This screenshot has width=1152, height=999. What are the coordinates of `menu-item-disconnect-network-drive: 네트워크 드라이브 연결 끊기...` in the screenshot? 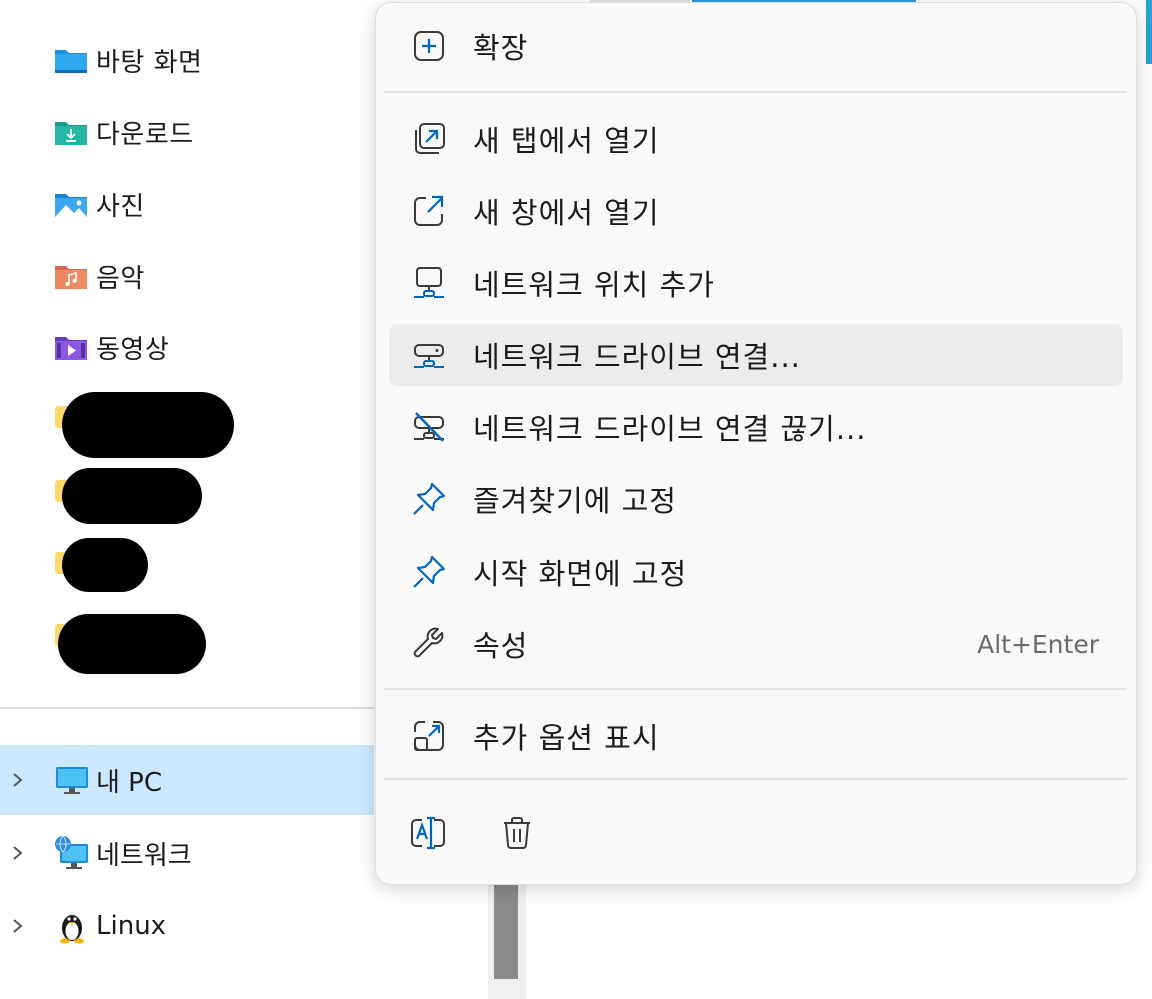 It's located at (756, 427).